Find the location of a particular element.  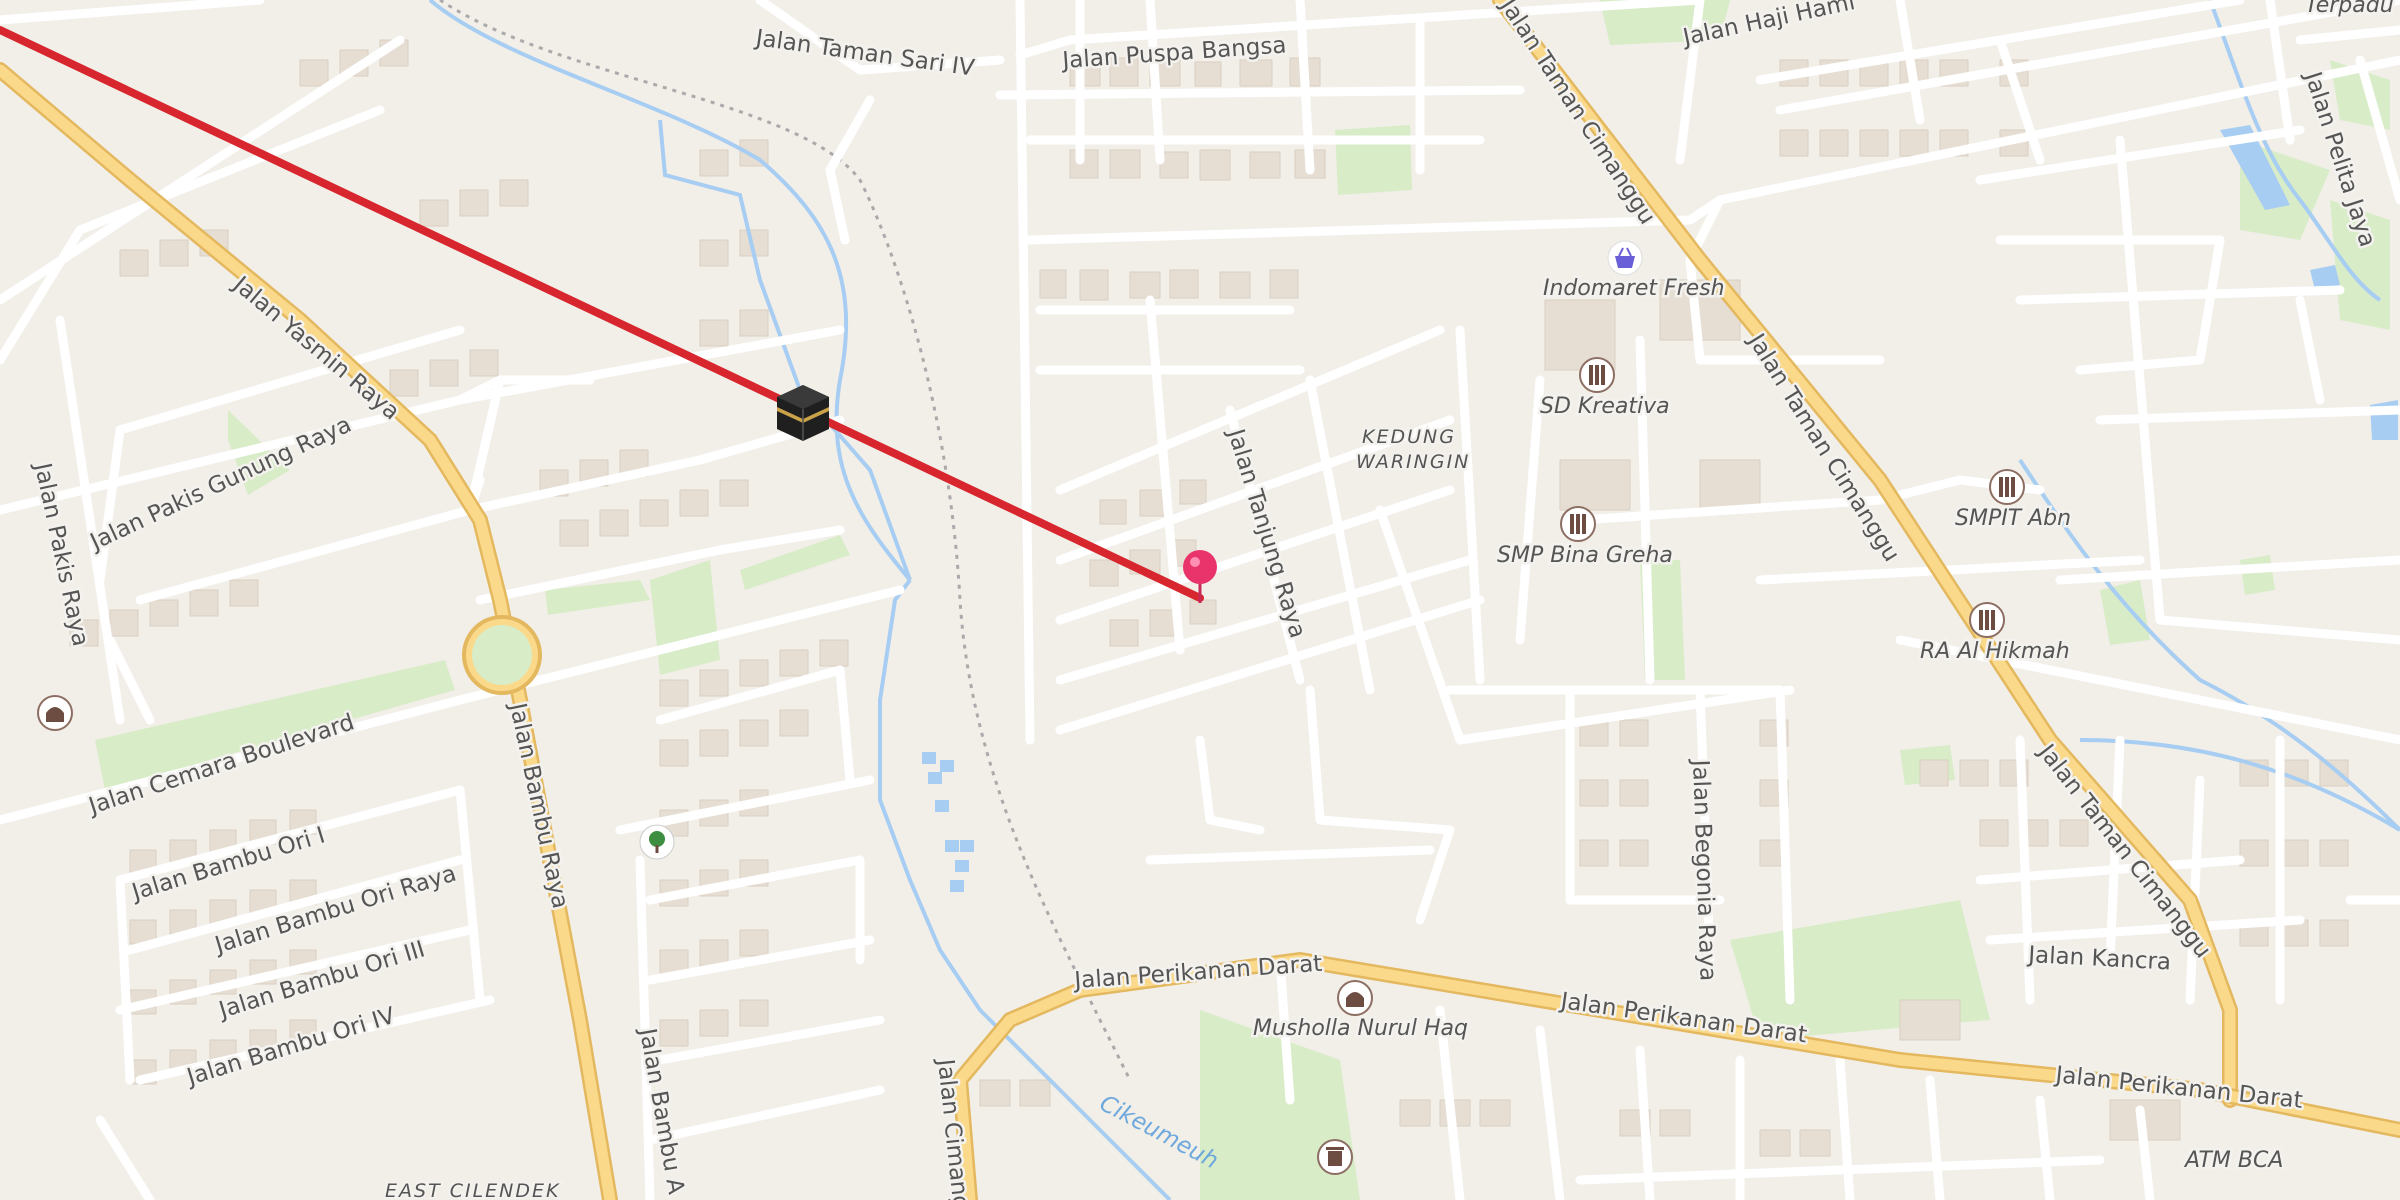

roundabout-center is located at coordinates (502, 655).